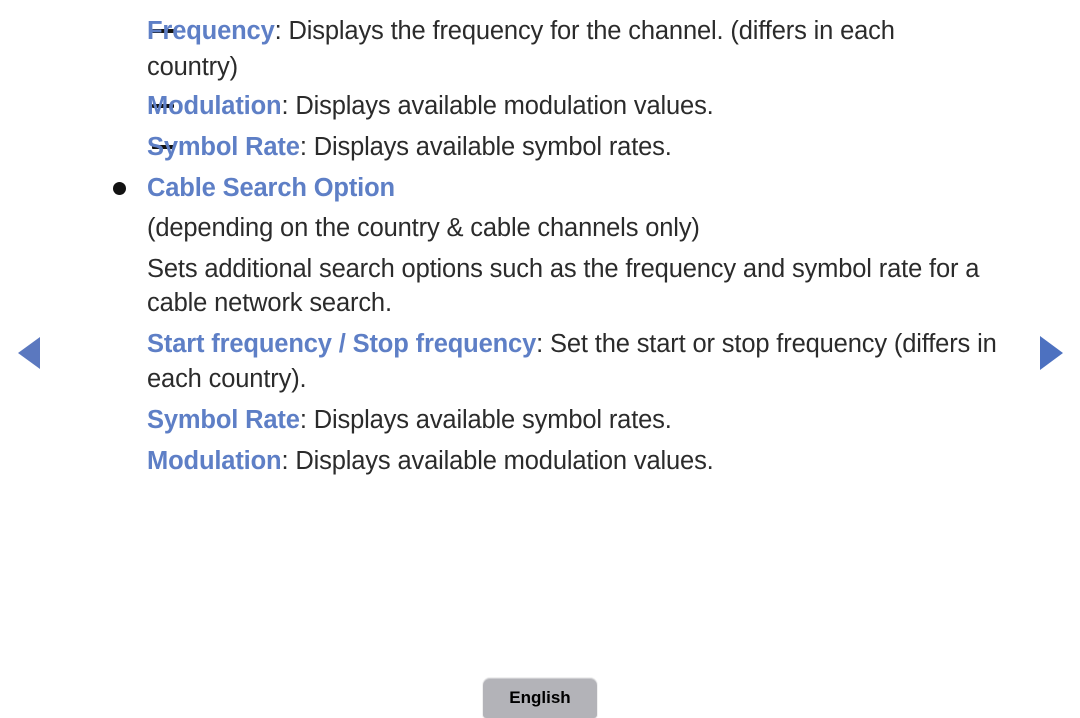  I want to click on section-heading-cable-search-option: Cable Search Option, so click(271, 188).